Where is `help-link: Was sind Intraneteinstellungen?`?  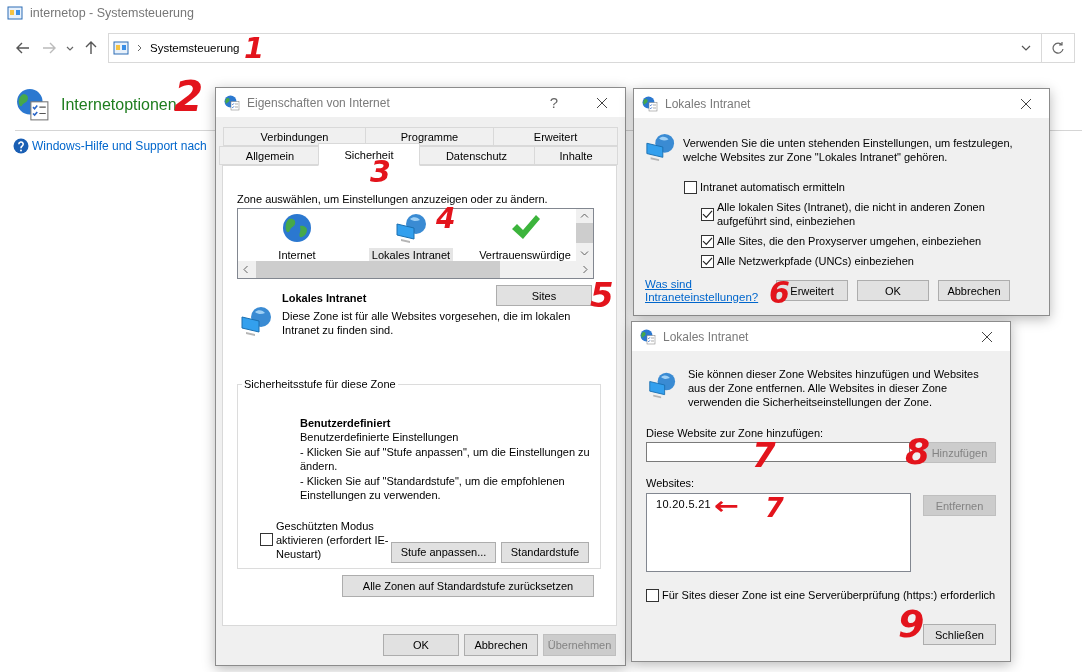
help-link: Was sind Intraneteinstellungen? is located at coordinates (706, 290).